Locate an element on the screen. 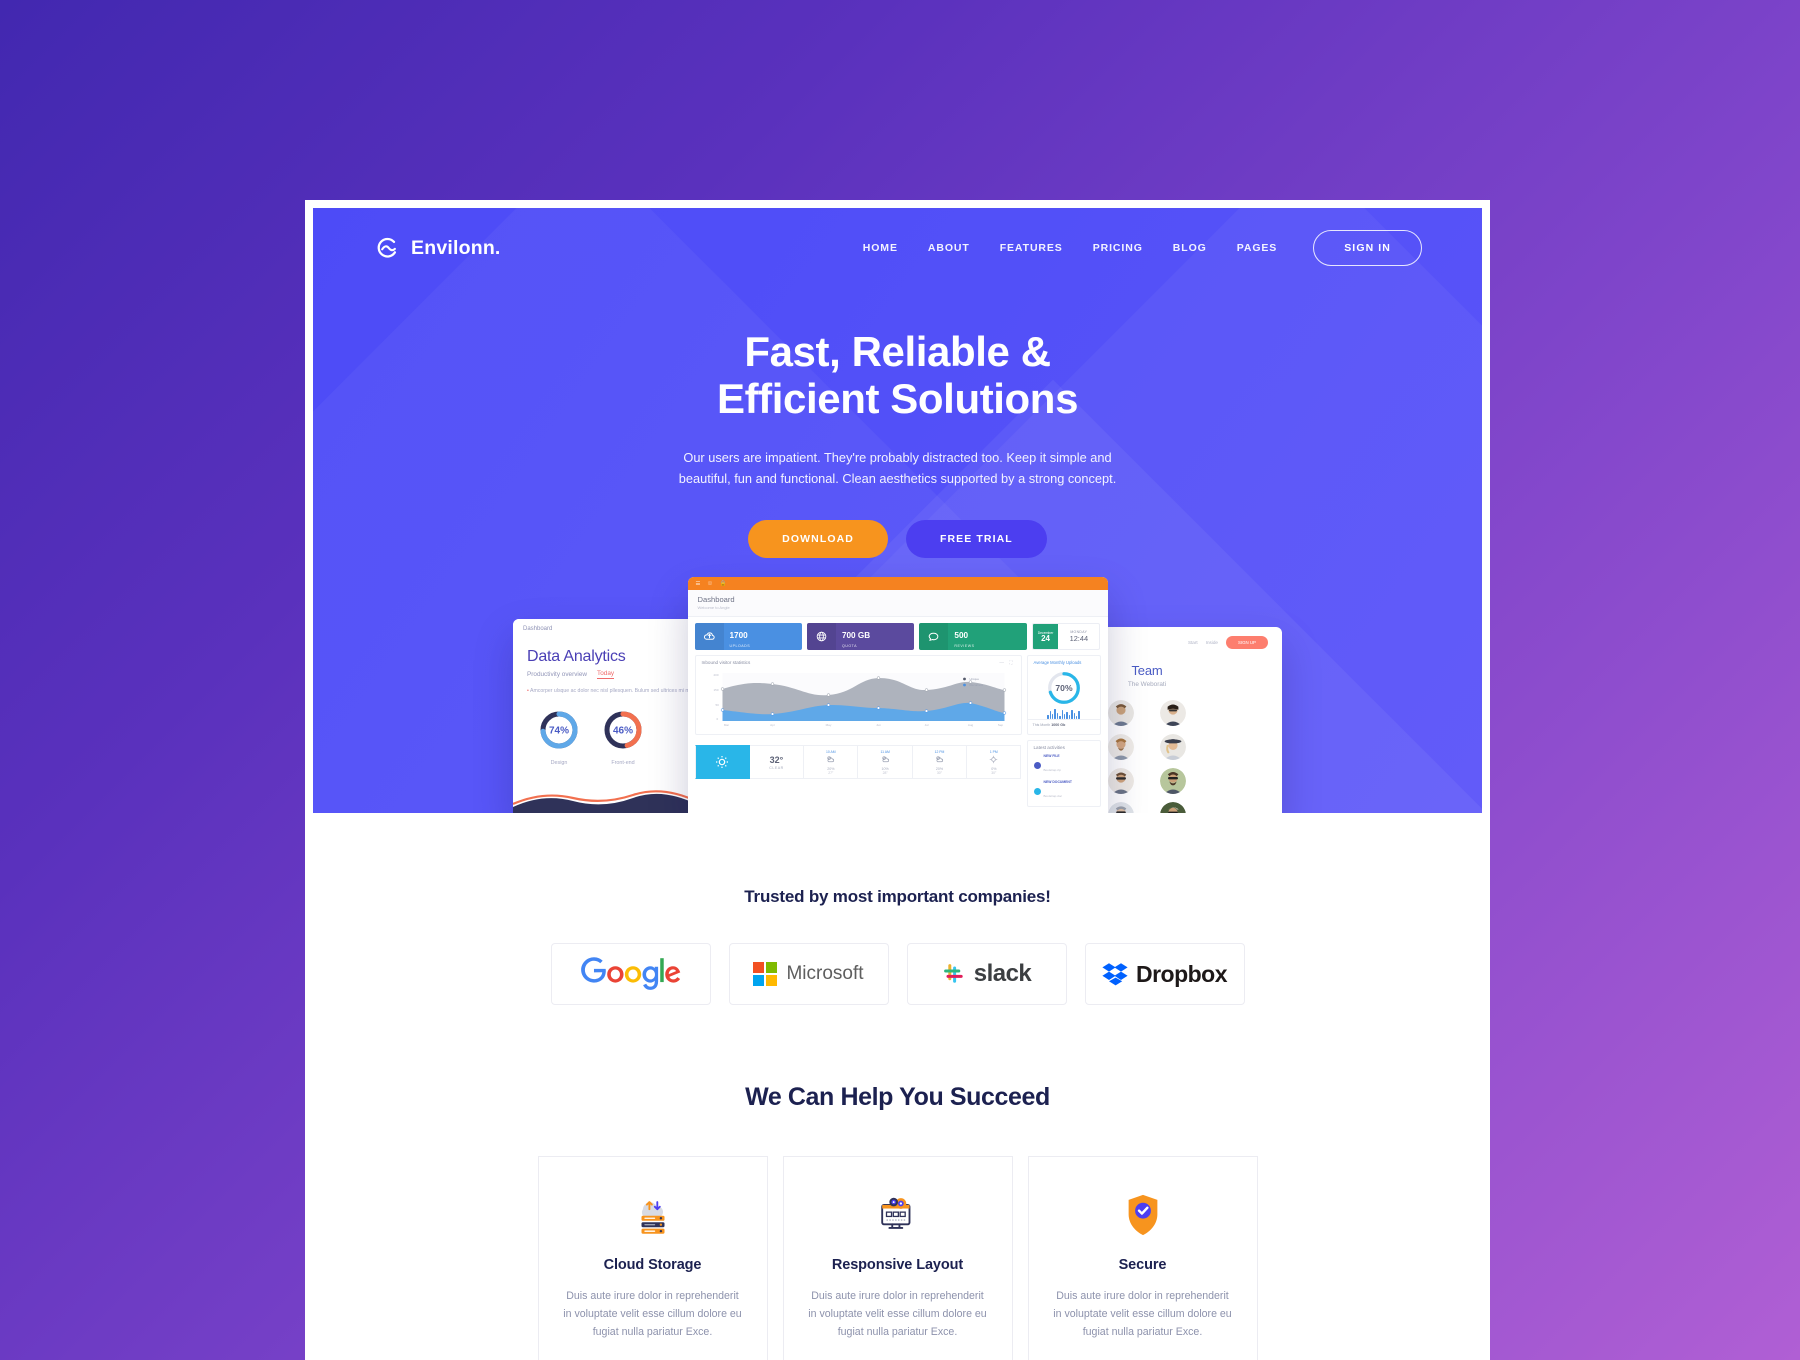  activity-text: NEW DOCUMENT Bootstrap.doc is located at coordinates (1058, 791).